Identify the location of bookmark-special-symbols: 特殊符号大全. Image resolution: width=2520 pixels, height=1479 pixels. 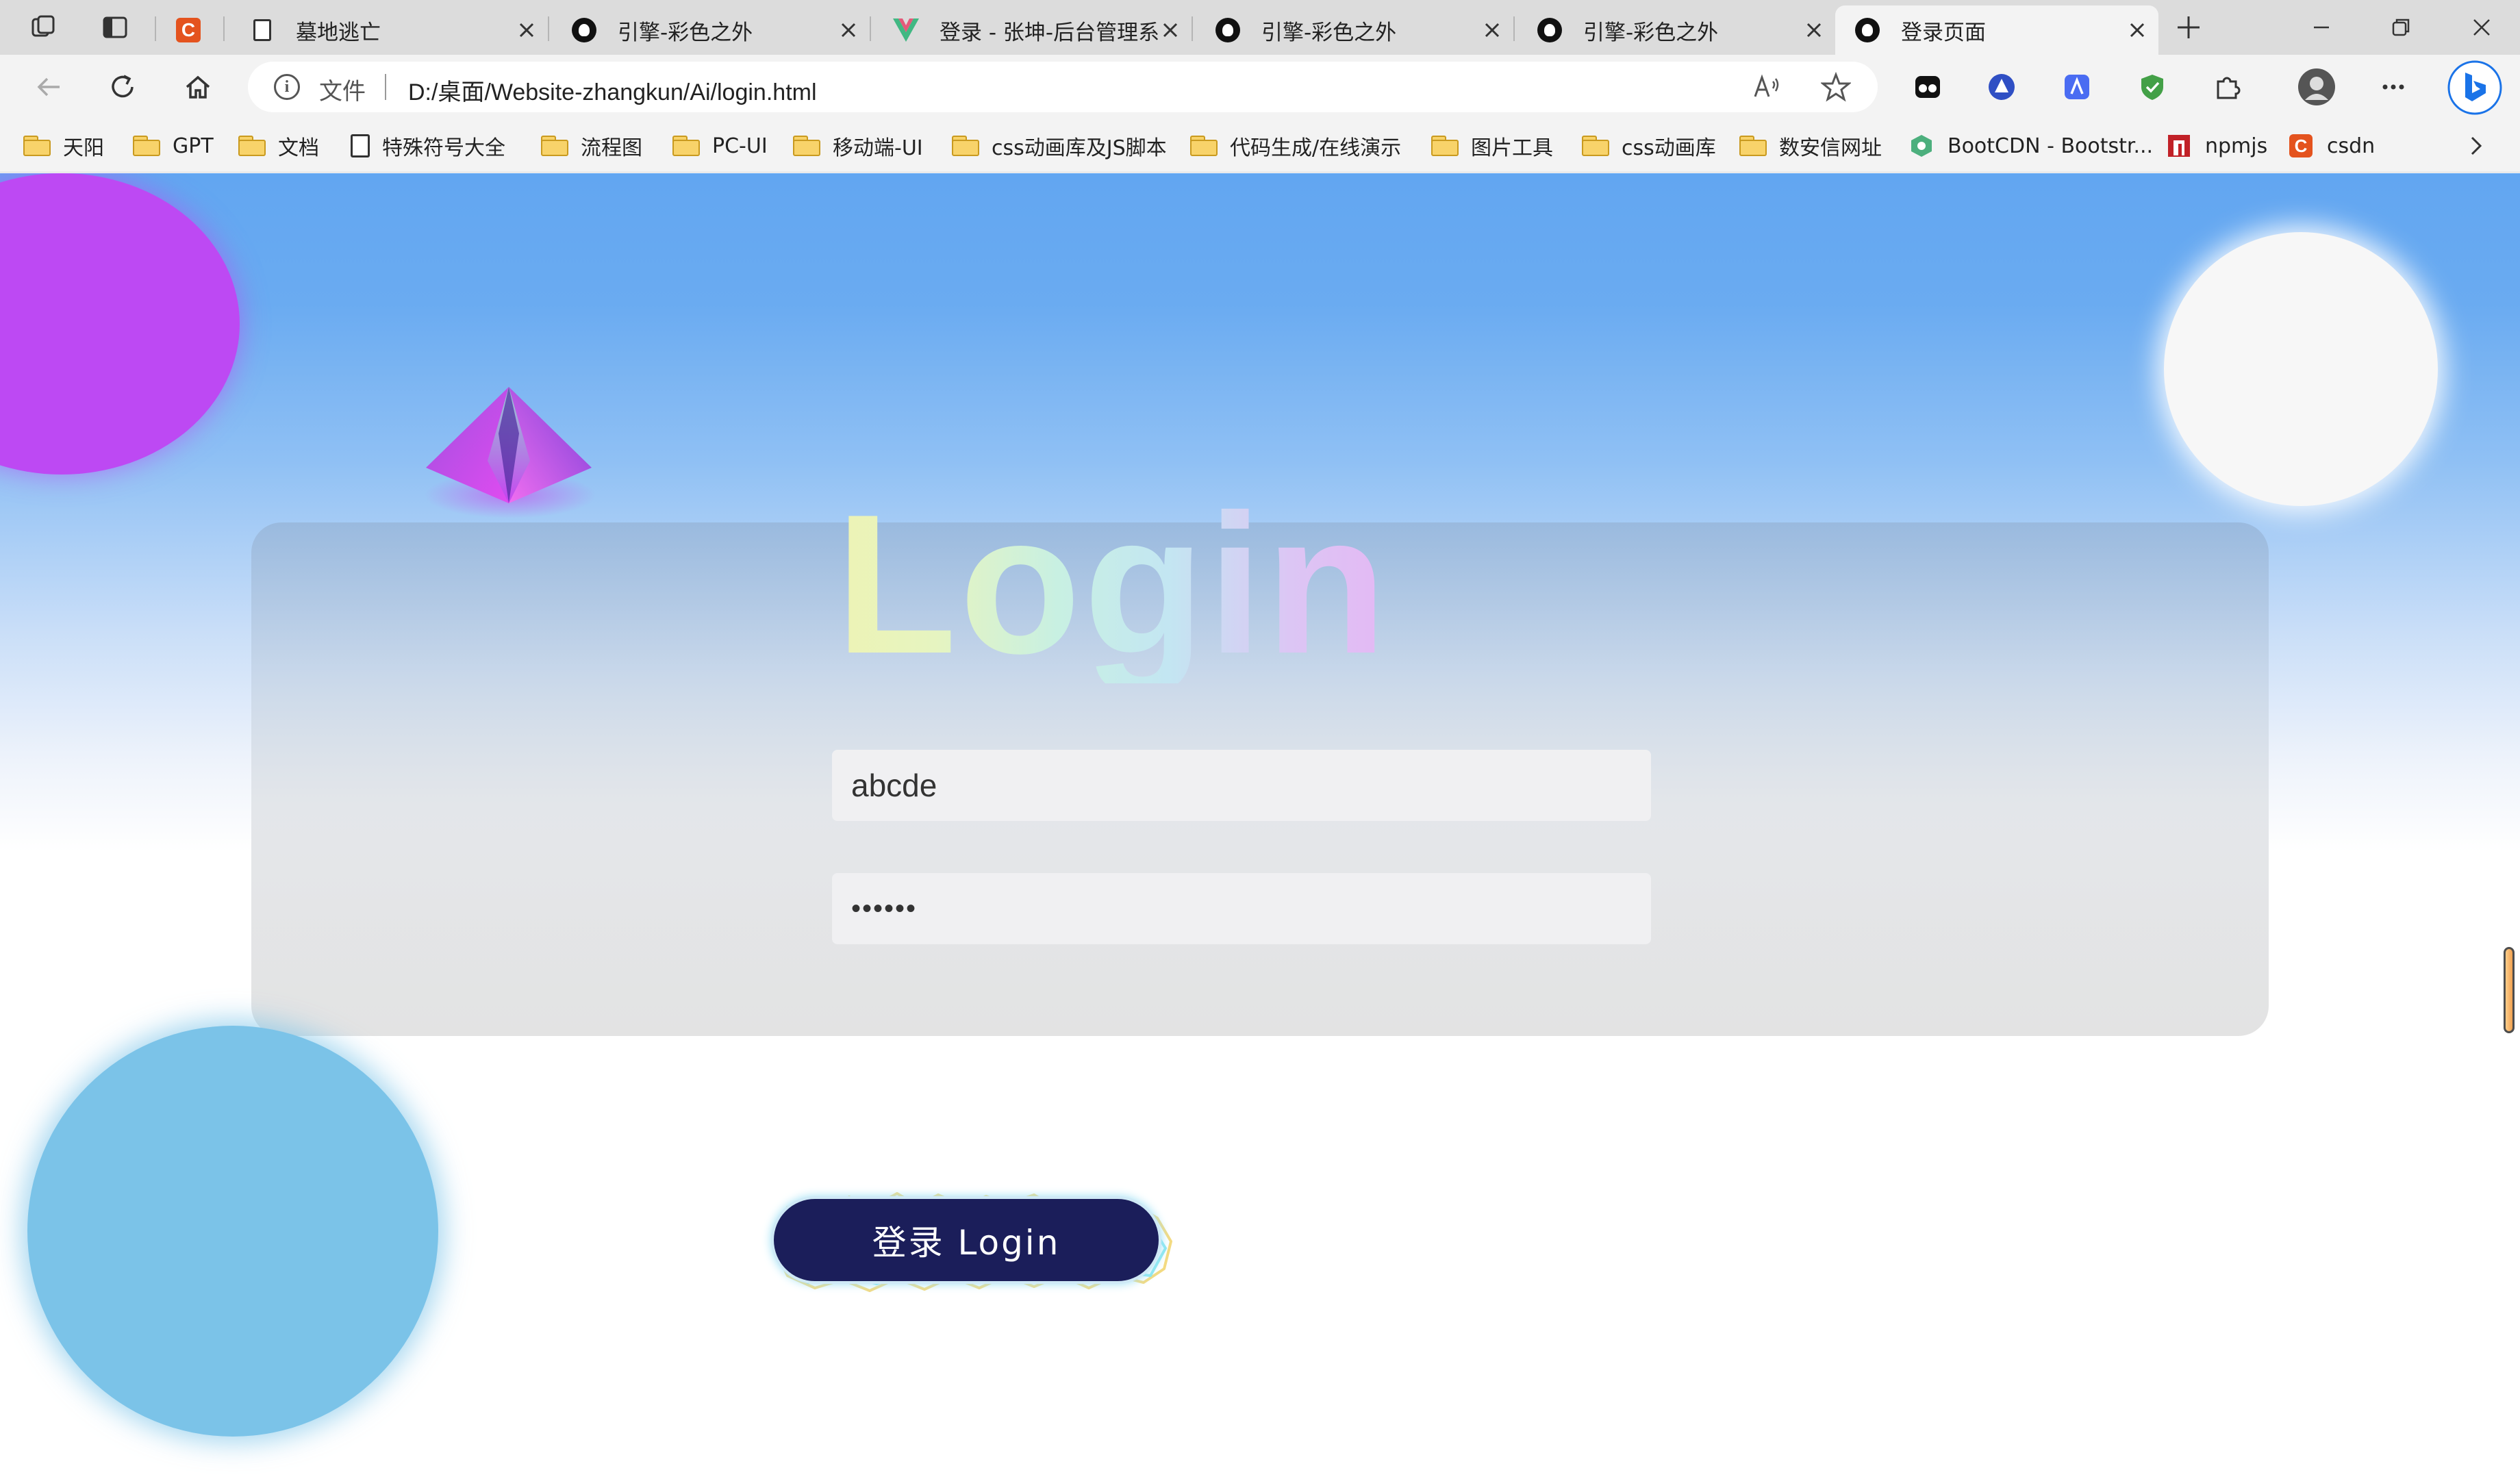
(428, 145).